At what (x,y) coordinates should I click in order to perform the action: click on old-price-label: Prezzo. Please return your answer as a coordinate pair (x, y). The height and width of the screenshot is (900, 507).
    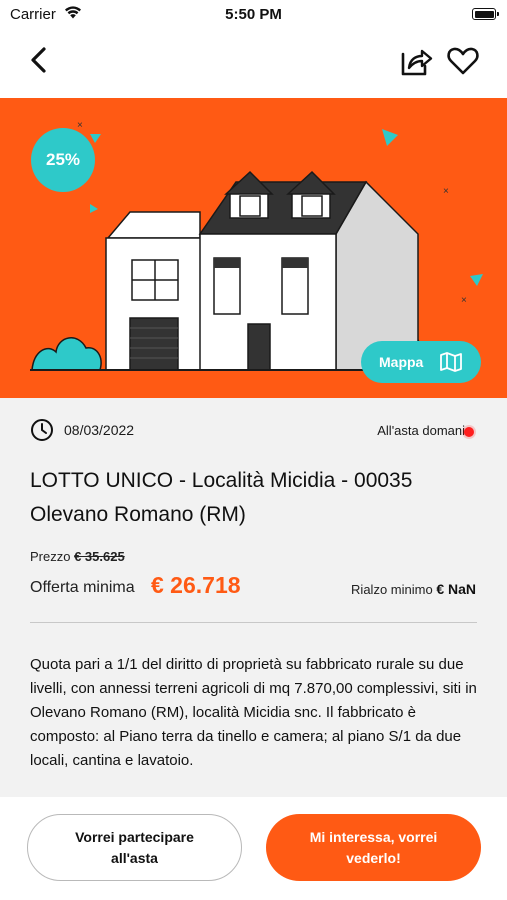
    Looking at the image, I should click on (50, 556).